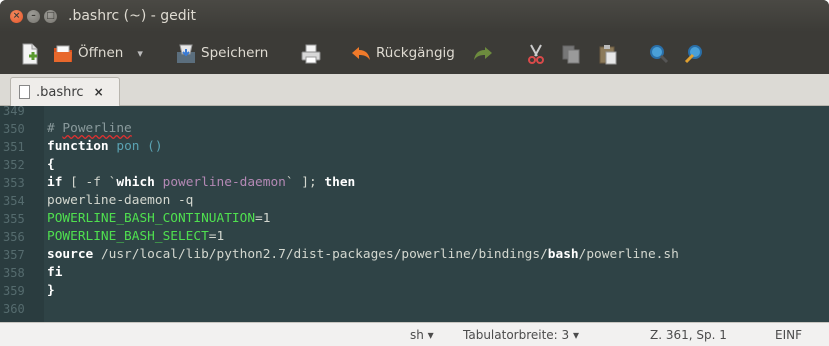 The width and height of the screenshot is (829, 346). Describe the element at coordinates (128, 236) in the screenshot. I see `code-token: POWERLINE_BASH_SELECT` at that location.